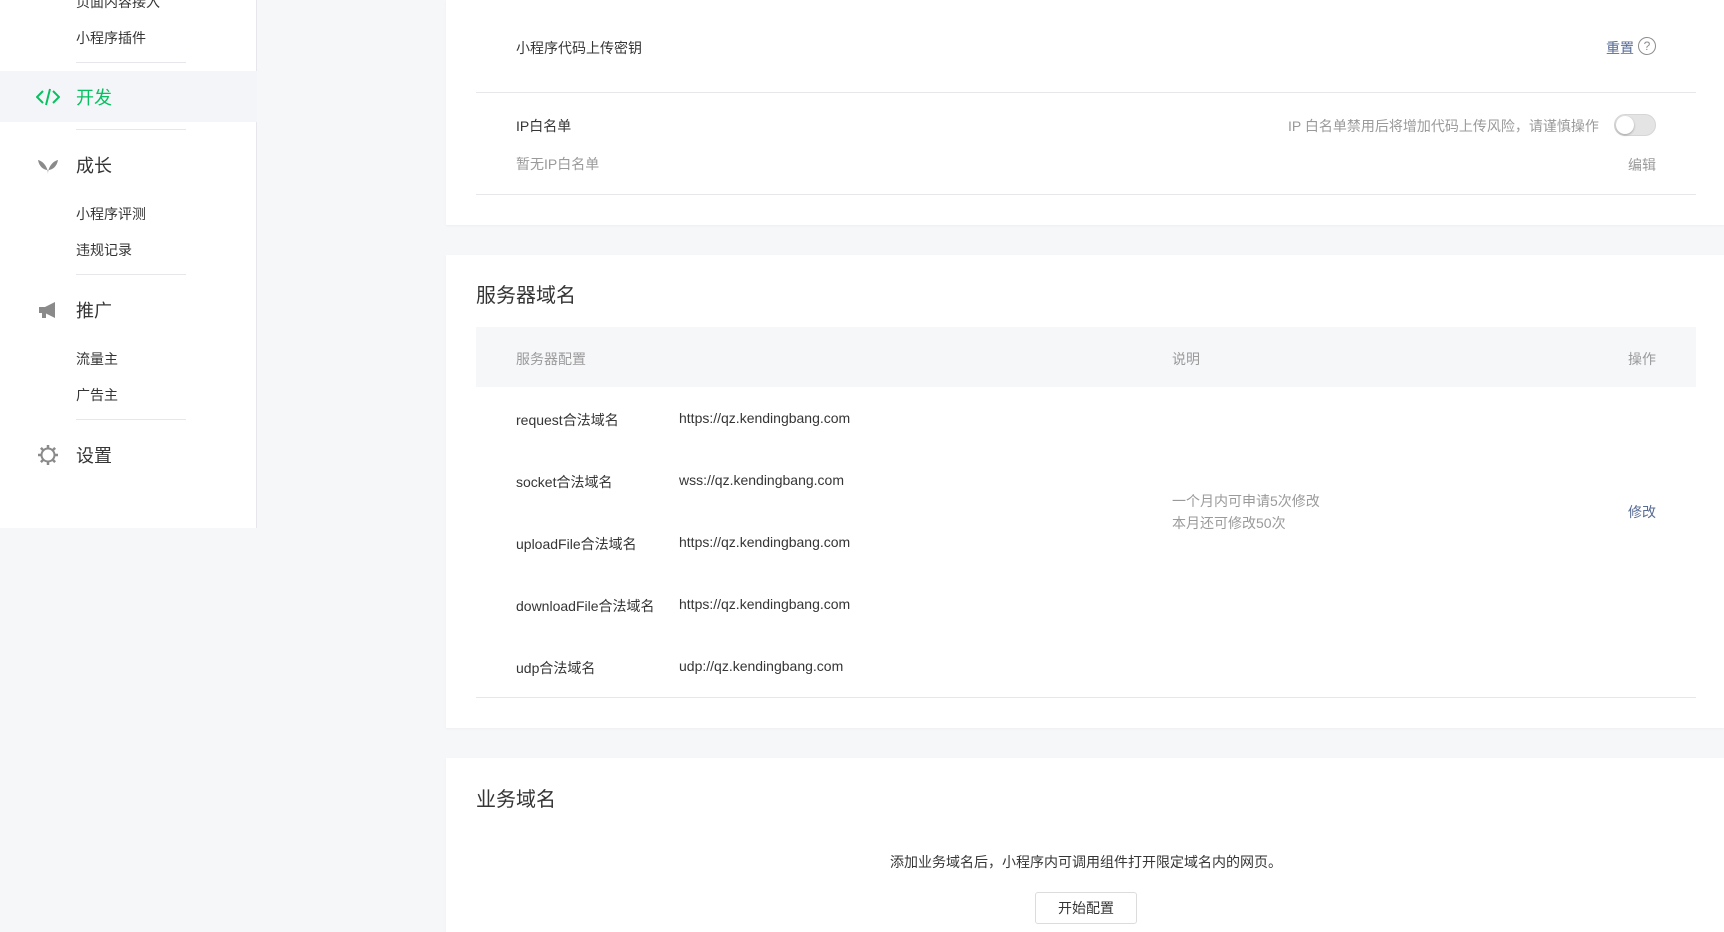 This screenshot has width=1724, height=932. What do you see at coordinates (1246, 501) in the screenshot?
I see `modify-limit-text: 一个月内可申请5次修改` at bounding box center [1246, 501].